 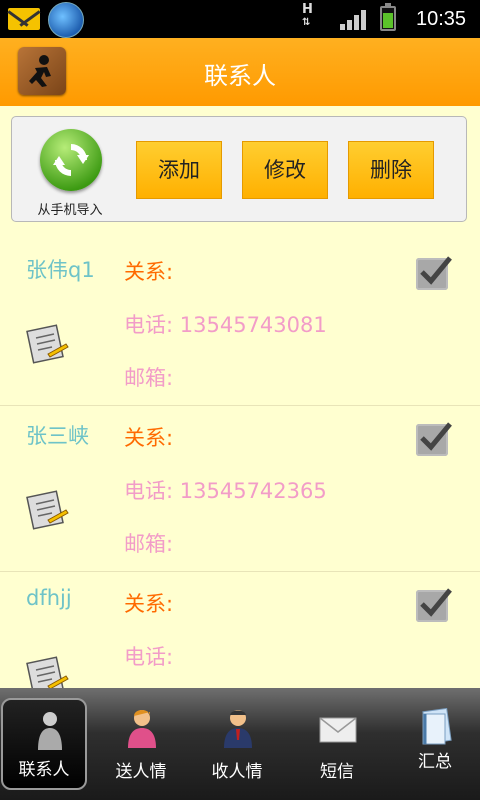 I want to click on nav-label: 送人情, so click(x=141, y=772).